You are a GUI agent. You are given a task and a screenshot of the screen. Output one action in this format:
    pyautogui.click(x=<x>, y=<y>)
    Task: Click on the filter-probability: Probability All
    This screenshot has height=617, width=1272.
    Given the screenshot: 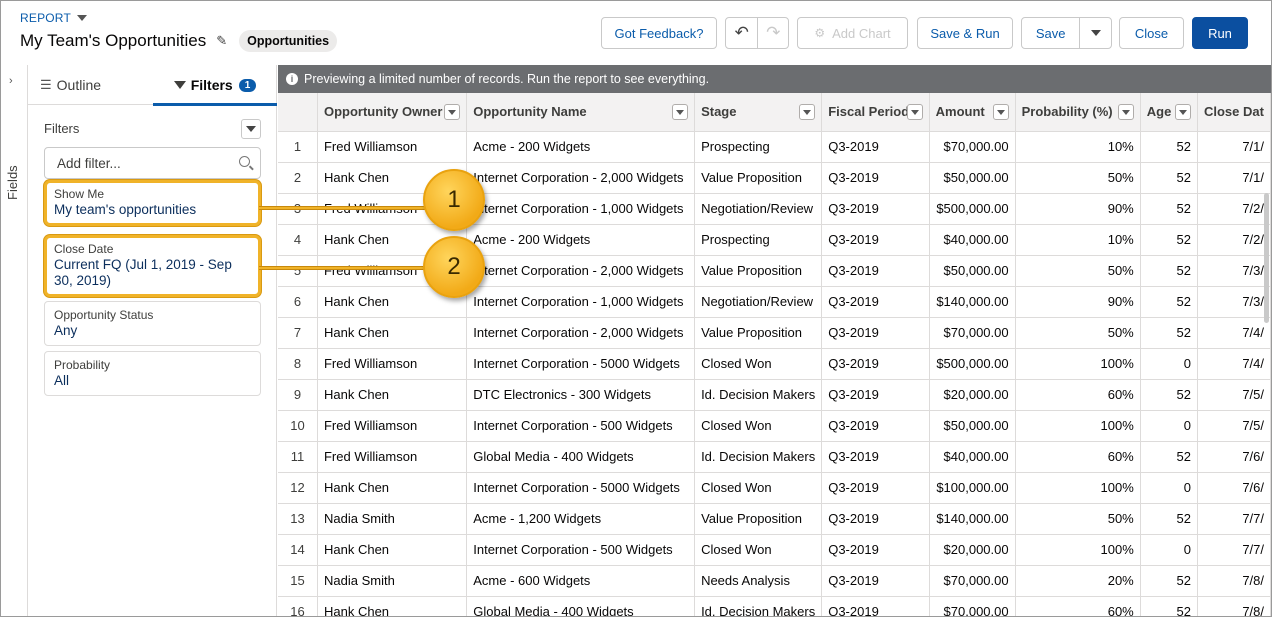 What is the action you would take?
    pyautogui.click(x=152, y=373)
    